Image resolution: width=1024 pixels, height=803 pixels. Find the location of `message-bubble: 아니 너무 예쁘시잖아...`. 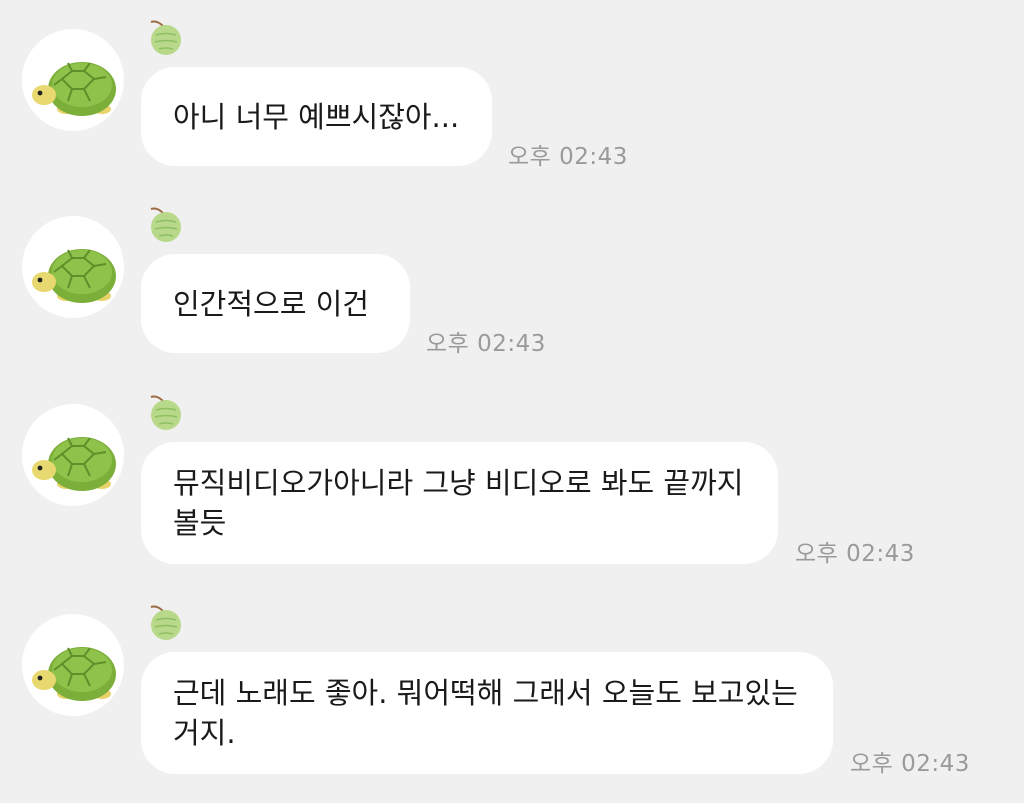

message-bubble: 아니 너무 예쁘시잖아... is located at coordinates (316, 116).